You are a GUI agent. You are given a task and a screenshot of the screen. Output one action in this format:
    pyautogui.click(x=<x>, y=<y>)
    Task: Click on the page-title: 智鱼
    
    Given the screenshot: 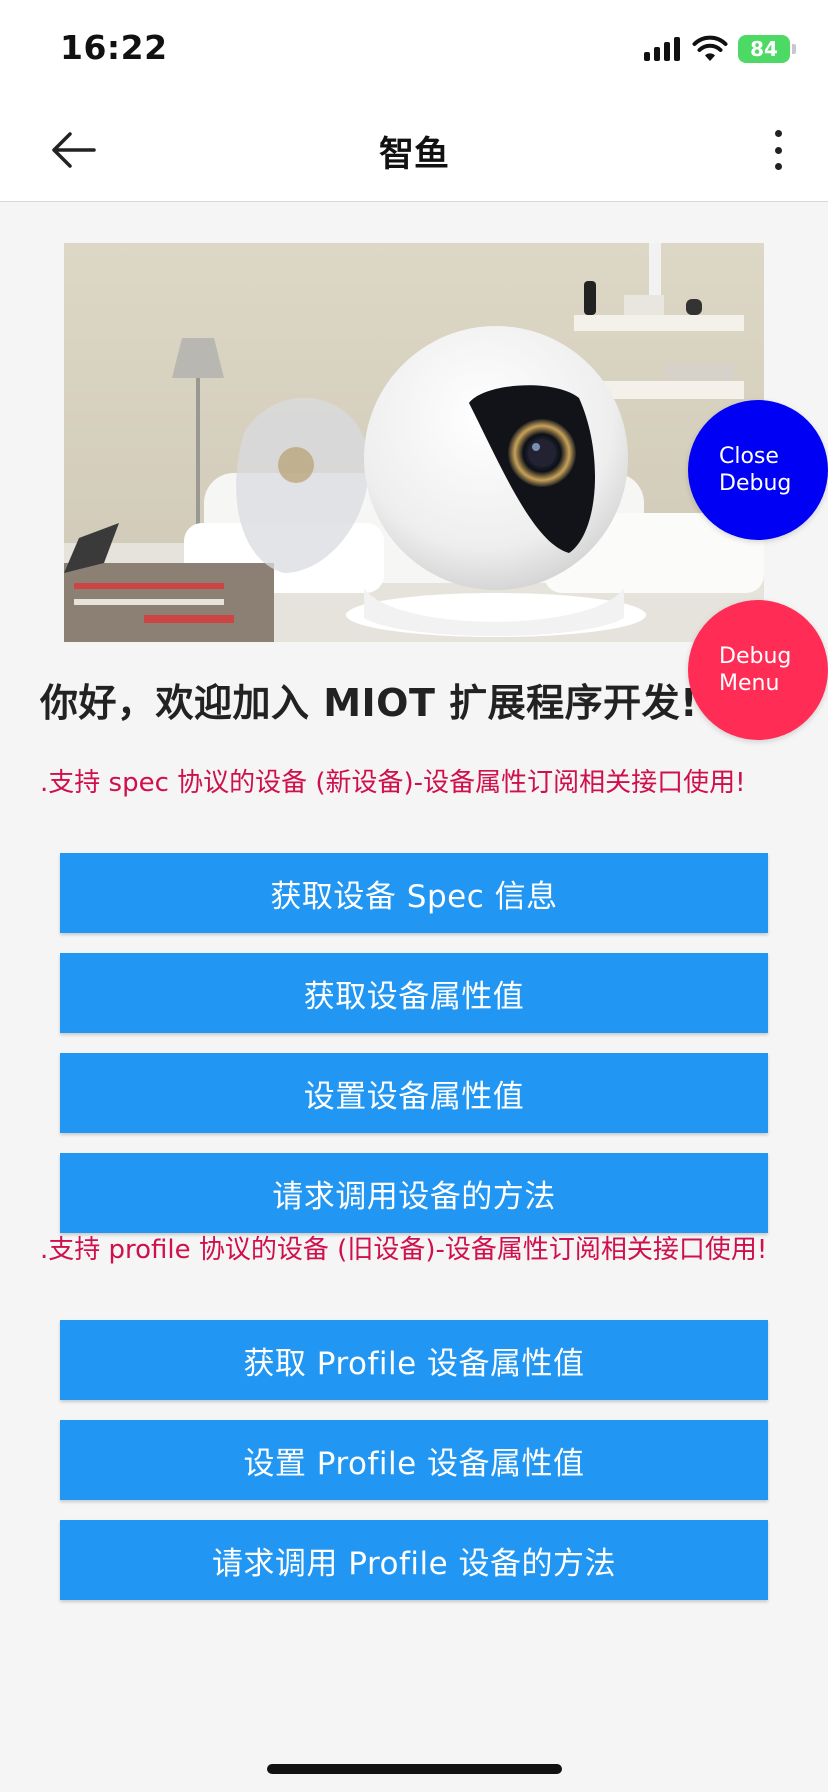 What is the action you would take?
    pyautogui.click(x=413, y=155)
    